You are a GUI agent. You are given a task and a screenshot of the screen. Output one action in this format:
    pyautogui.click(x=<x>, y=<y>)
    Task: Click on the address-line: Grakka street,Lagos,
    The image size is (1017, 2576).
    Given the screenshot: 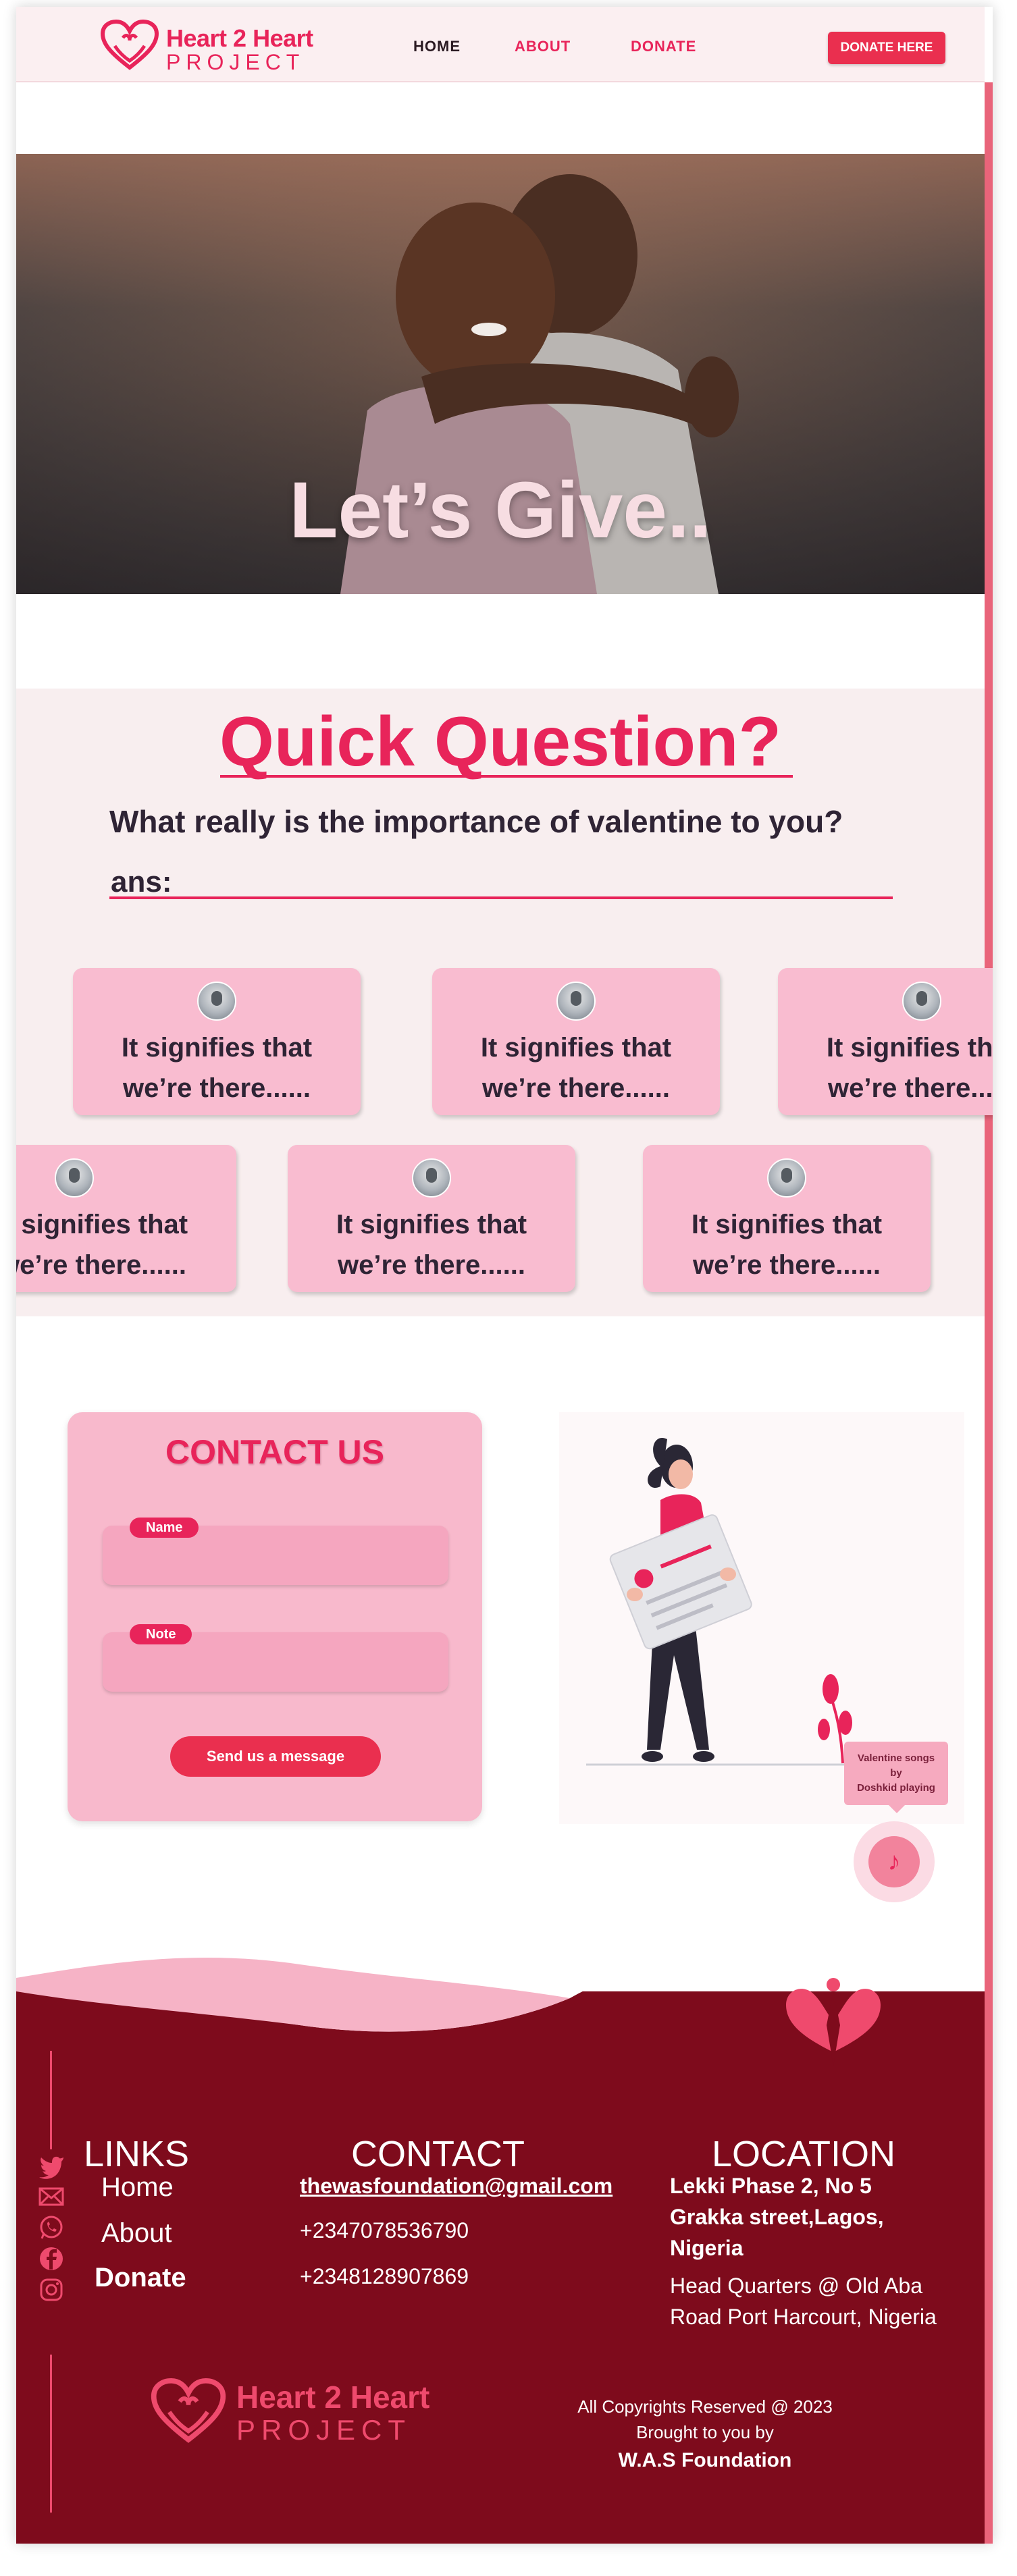 What is the action you would take?
    pyautogui.click(x=777, y=2217)
    